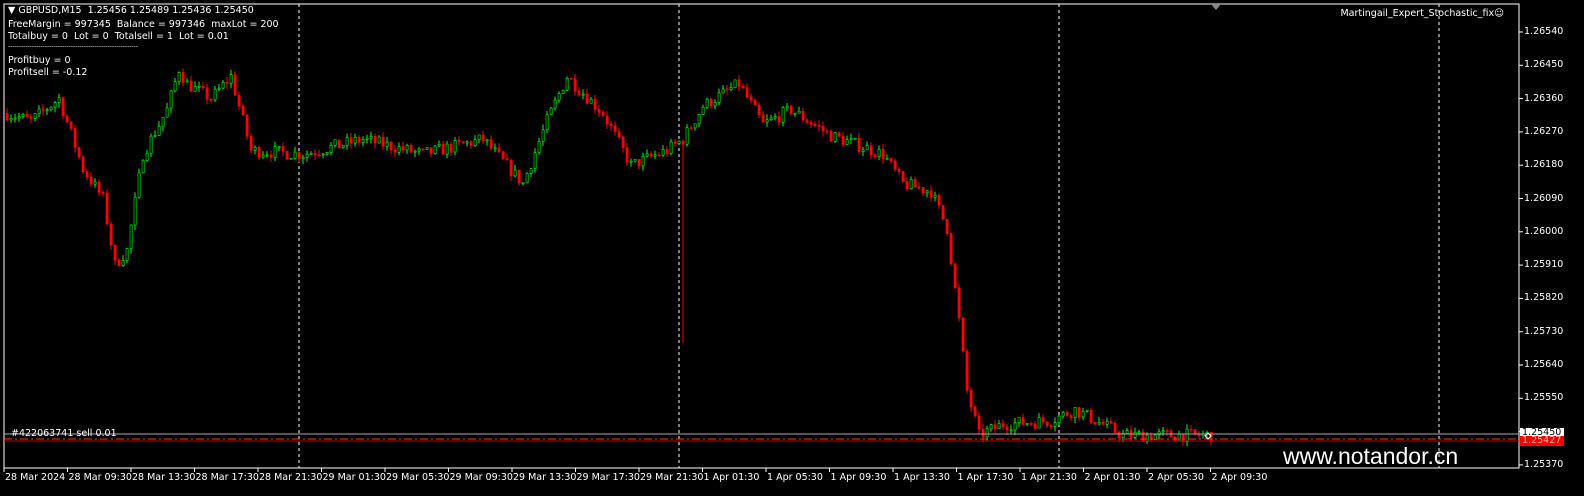 The width and height of the screenshot is (1584, 496). What do you see at coordinates (1112, 477) in the screenshot?
I see `x-tick-label: 2 Apr 01:30` at bounding box center [1112, 477].